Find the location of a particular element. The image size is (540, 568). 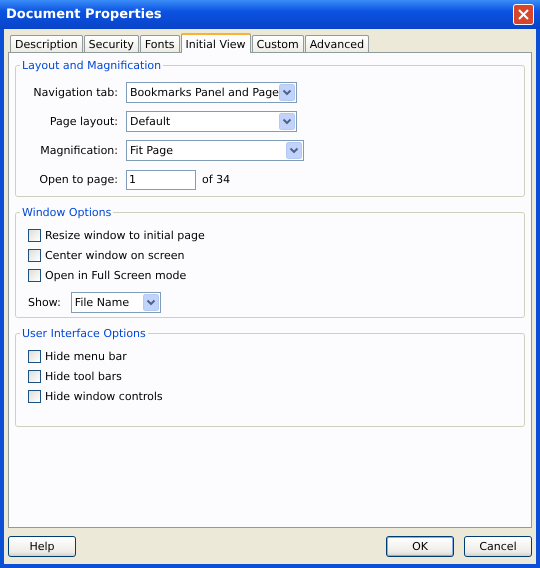

close-button is located at coordinates (523, 14).